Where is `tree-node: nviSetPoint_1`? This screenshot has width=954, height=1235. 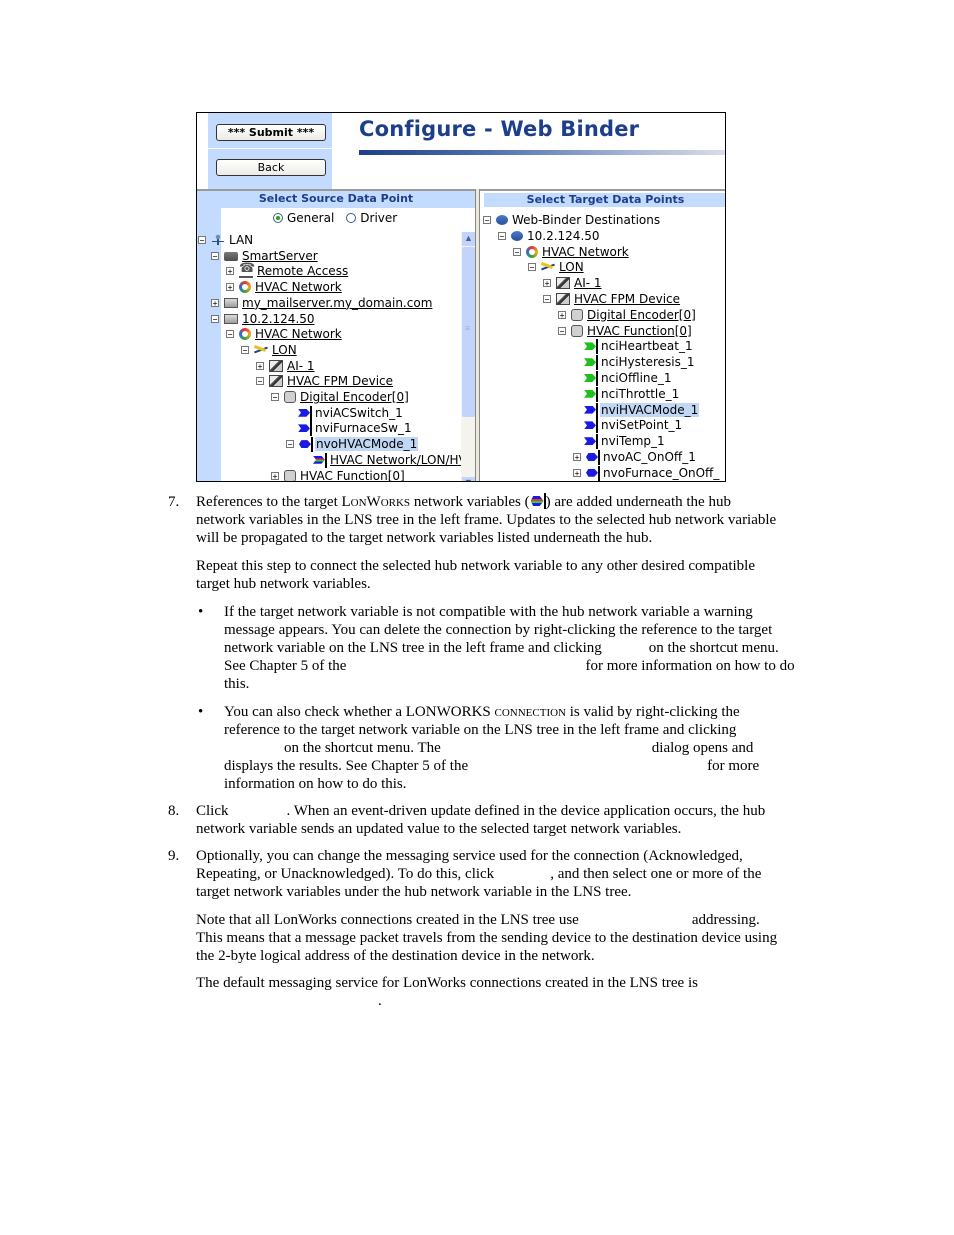 tree-node: nviSetPoint_1 is located at coordinates (633, 425).